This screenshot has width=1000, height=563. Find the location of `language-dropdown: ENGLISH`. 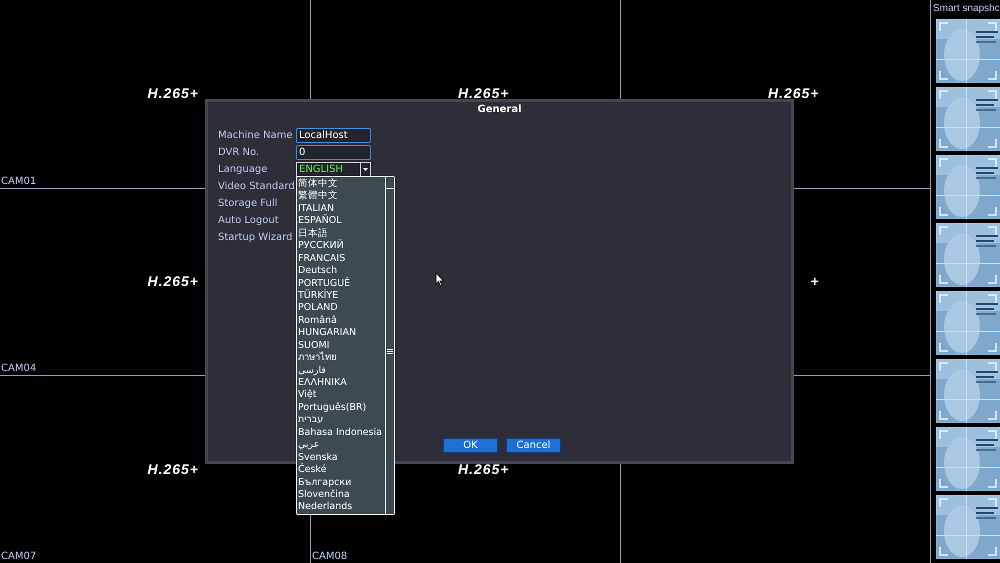

language-dropdown: ENGLISH is located at coordinates (333, 169).